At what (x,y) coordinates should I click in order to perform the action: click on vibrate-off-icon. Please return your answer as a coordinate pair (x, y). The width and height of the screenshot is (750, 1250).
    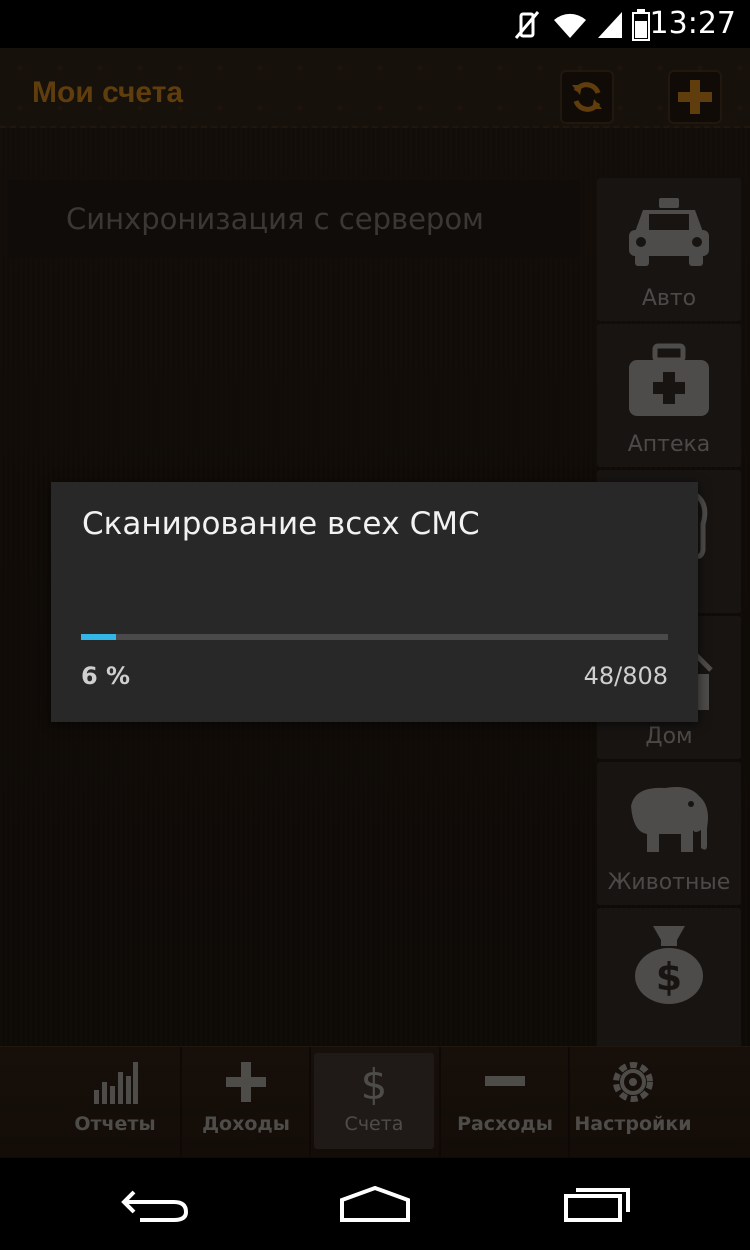
    Looking at the image, I should click on (527, 25).